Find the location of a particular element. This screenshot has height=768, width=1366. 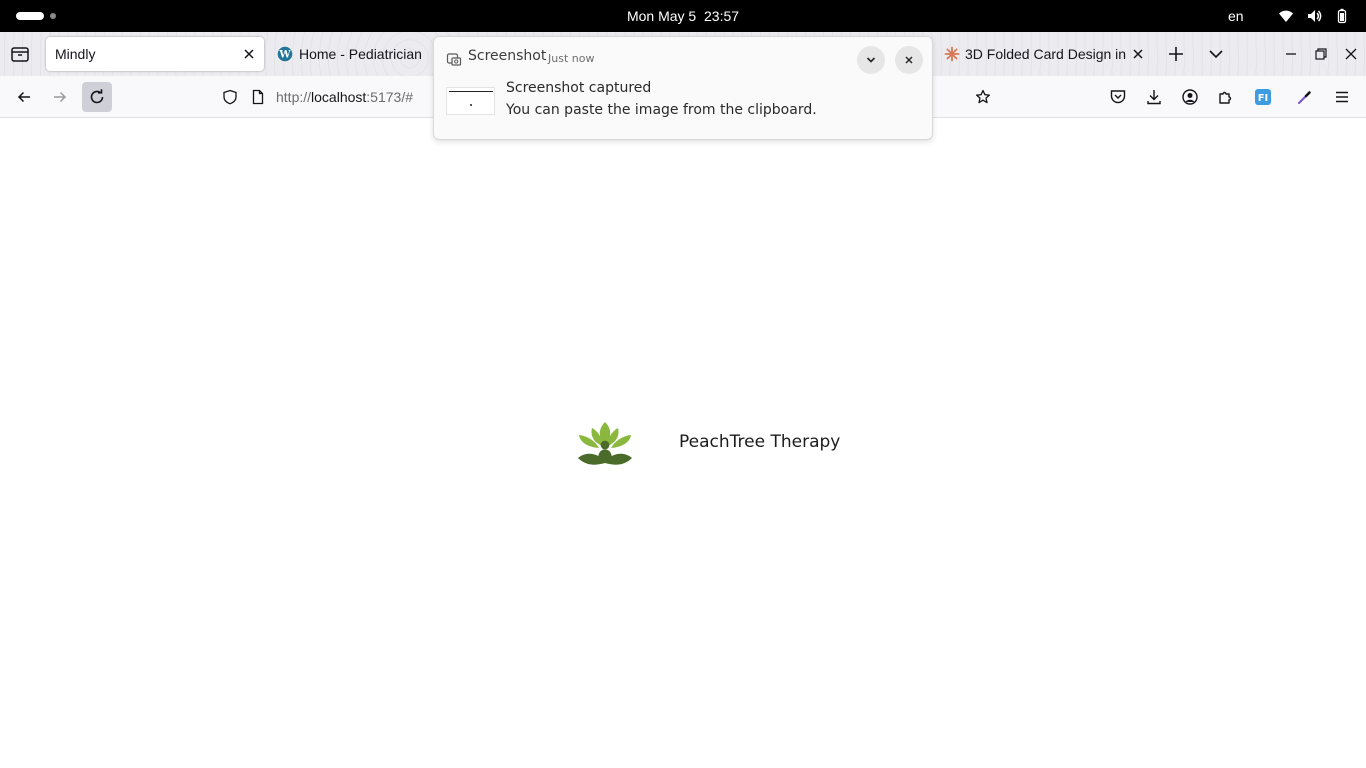

system-top-bar: Mon May 5 23:57 en is located at coordinates (683, 16).